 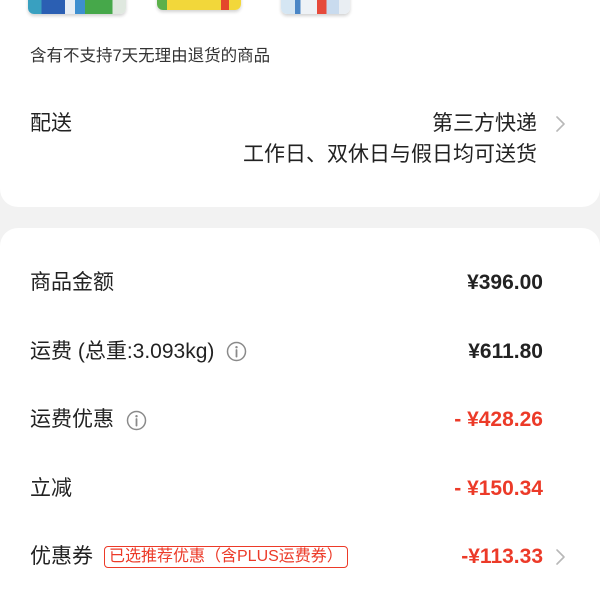 I want to click on goods-amount-value: ¥396.00, so click(x=505, y=283).